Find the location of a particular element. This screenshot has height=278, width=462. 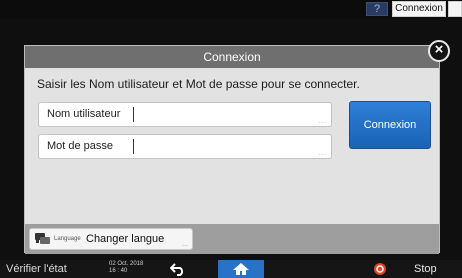

connect-button: Connexion is located at coordinates (390, 125).